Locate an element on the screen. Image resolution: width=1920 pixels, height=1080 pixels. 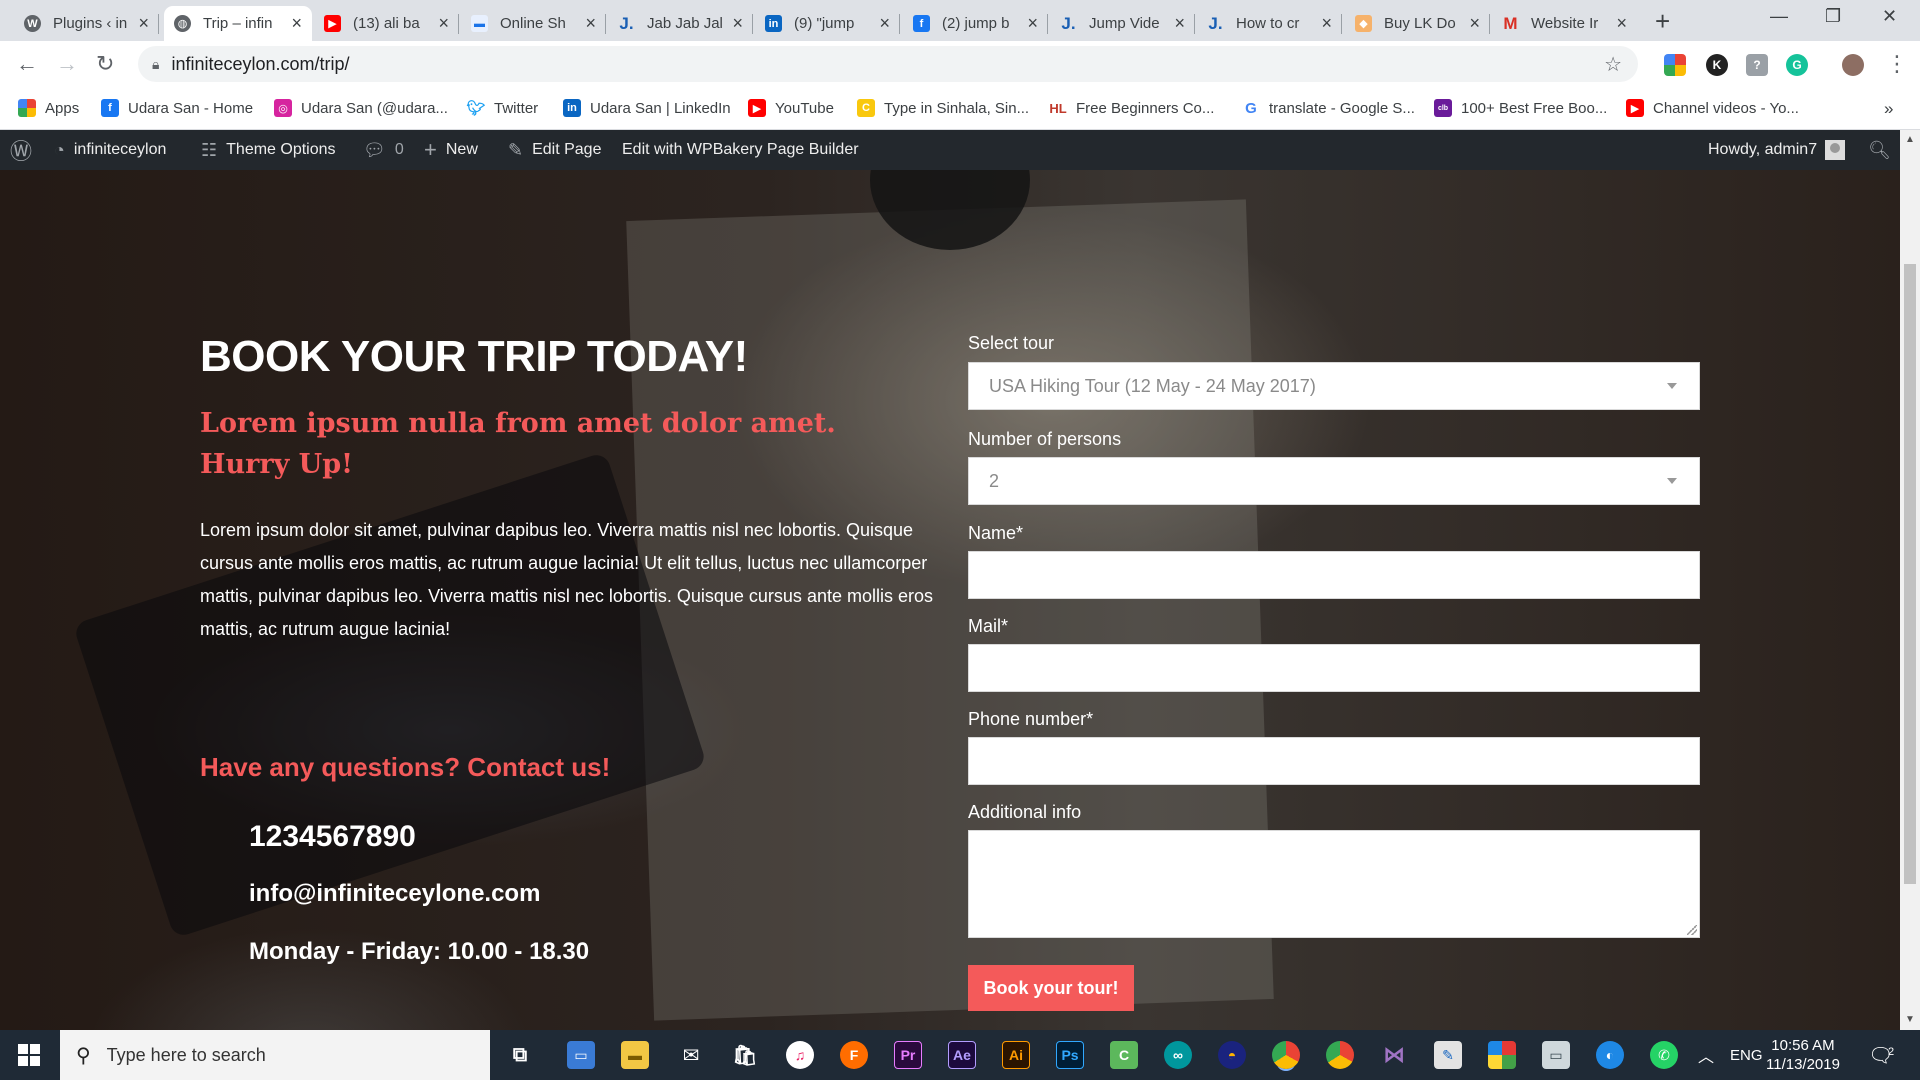
windows-start-icon is located at coordinates (29, 1055).